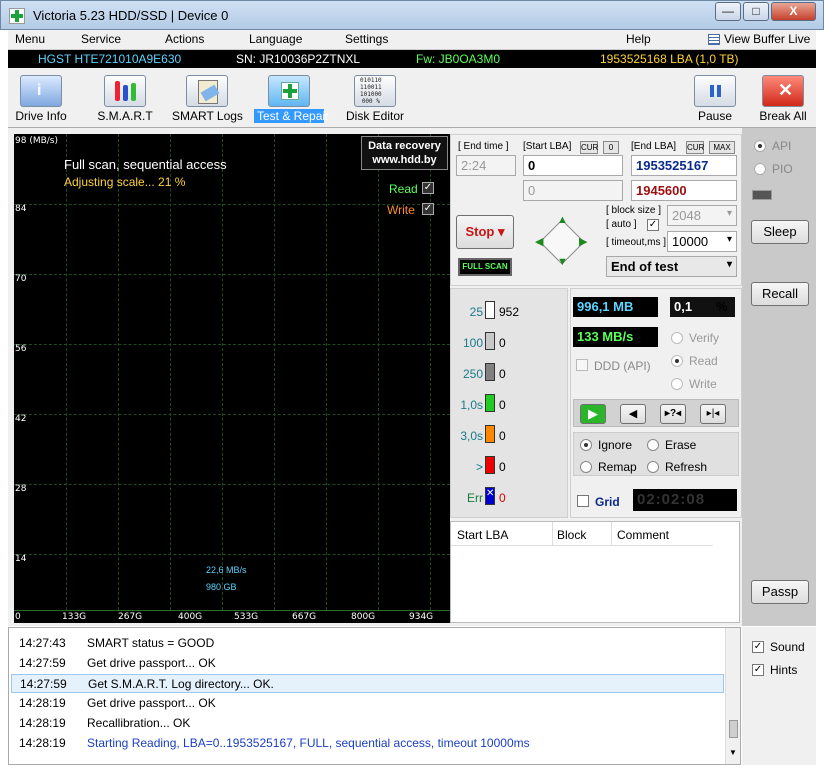 This screenshot has height=769, width=824. I want to click on up-arrow-icon: ▲, so click(562, 220).